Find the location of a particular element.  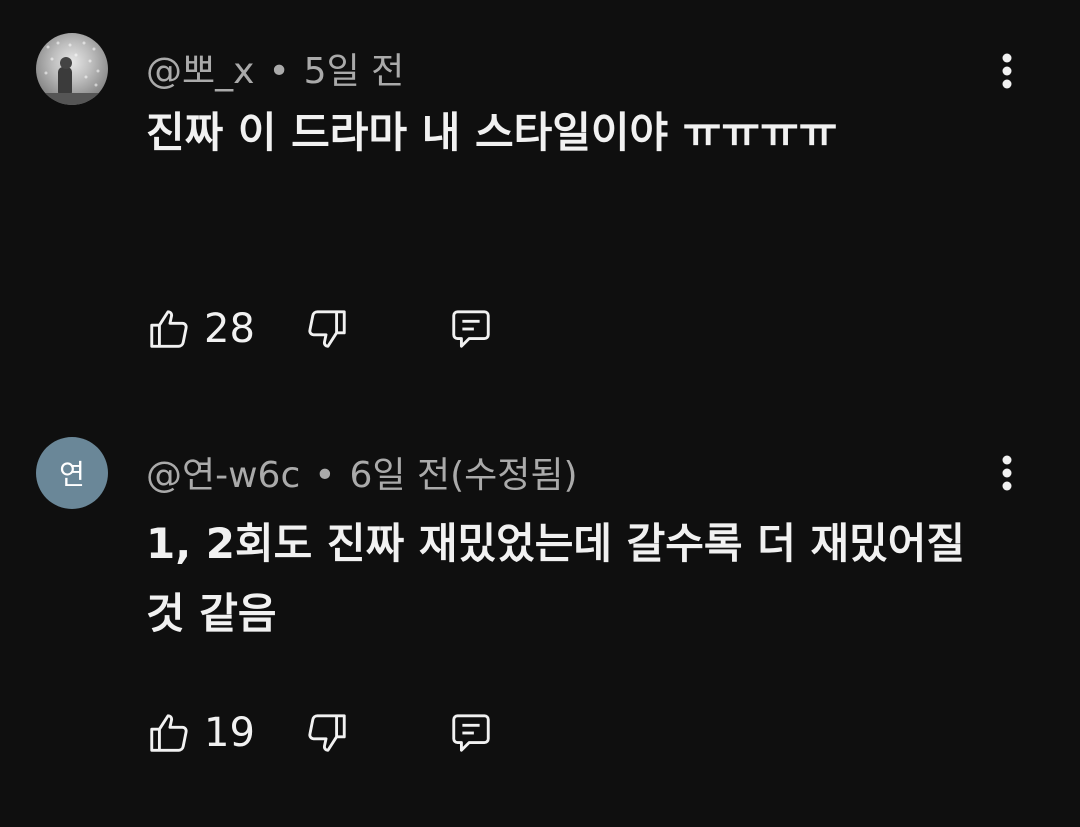

avatar is located at coordinates (72, 69).